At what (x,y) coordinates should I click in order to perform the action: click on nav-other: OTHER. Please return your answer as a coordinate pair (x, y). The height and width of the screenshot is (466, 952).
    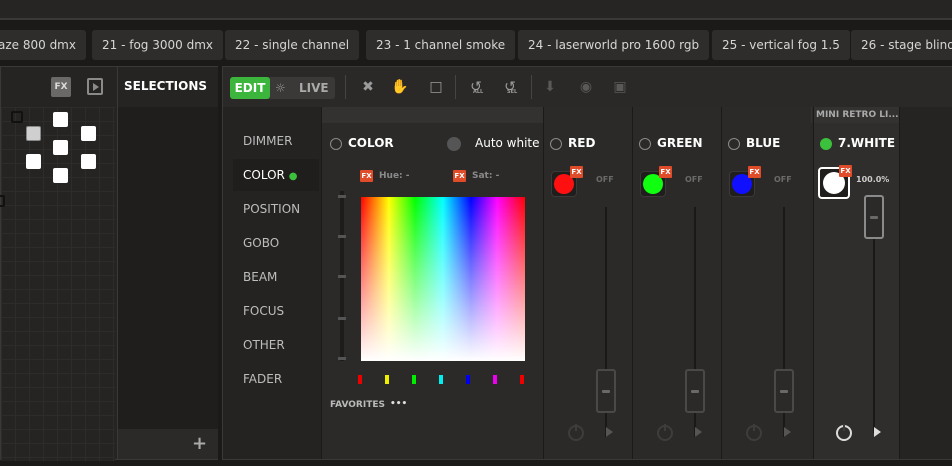
    Looking at the image, I should click on (276, 345).